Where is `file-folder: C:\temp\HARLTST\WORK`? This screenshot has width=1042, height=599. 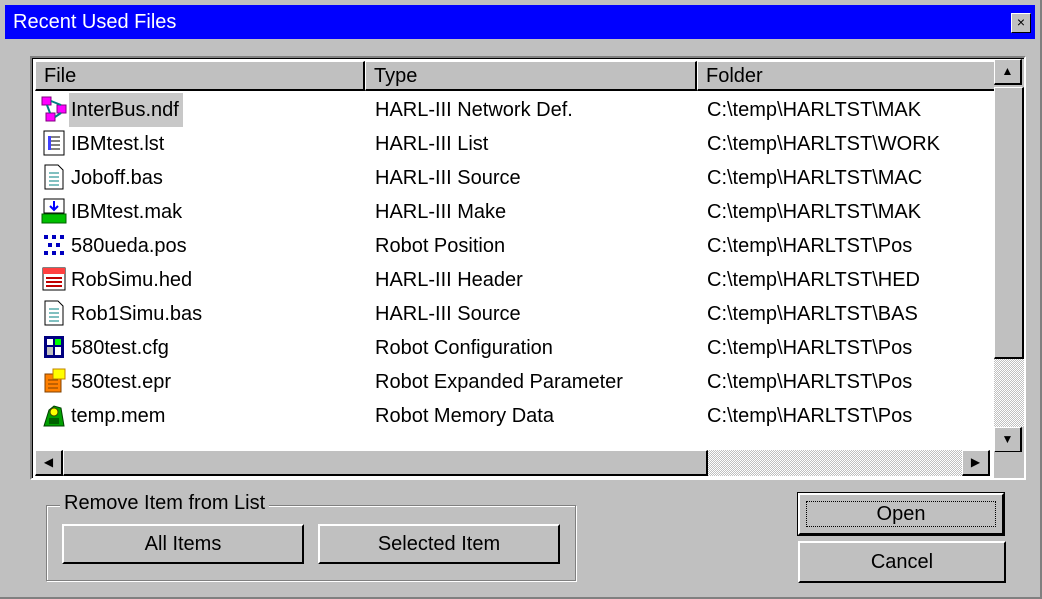 file-folder: C:\temp\HARLTST\WORK is located at coordinates (823, 144).